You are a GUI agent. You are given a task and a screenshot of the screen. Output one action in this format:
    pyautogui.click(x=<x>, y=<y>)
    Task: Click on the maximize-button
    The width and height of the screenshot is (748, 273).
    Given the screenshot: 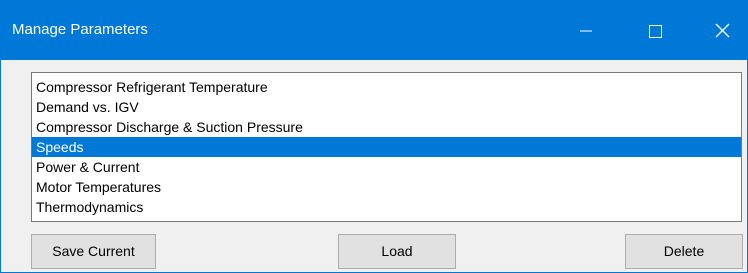 What is the action you would take?
    pyautogui.click(x=655, y=30)
    